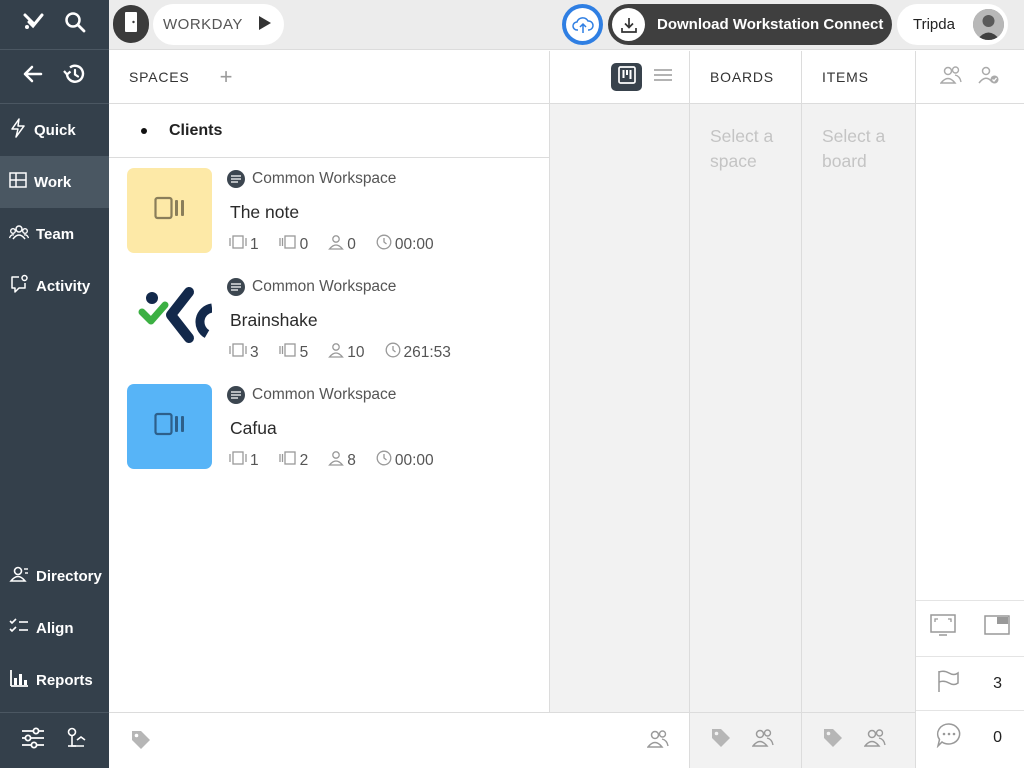 This screenshot has height=768, width=1024. I want to click on boards-stat: 1, so click(244, 460).